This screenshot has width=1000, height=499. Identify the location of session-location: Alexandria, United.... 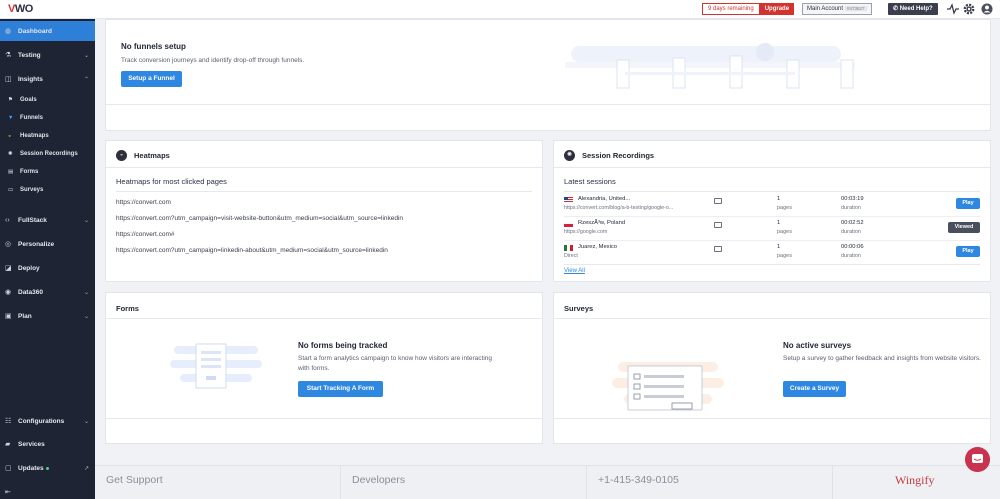
(604, 199).